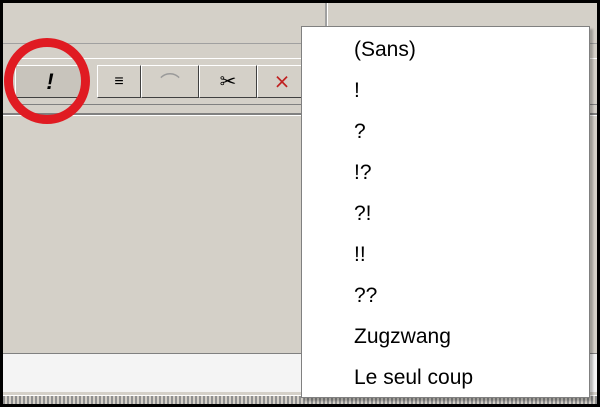 This screenshot has width=600, height=407. I want to click on menu-item-dubious: ?!, so click(363, 214).